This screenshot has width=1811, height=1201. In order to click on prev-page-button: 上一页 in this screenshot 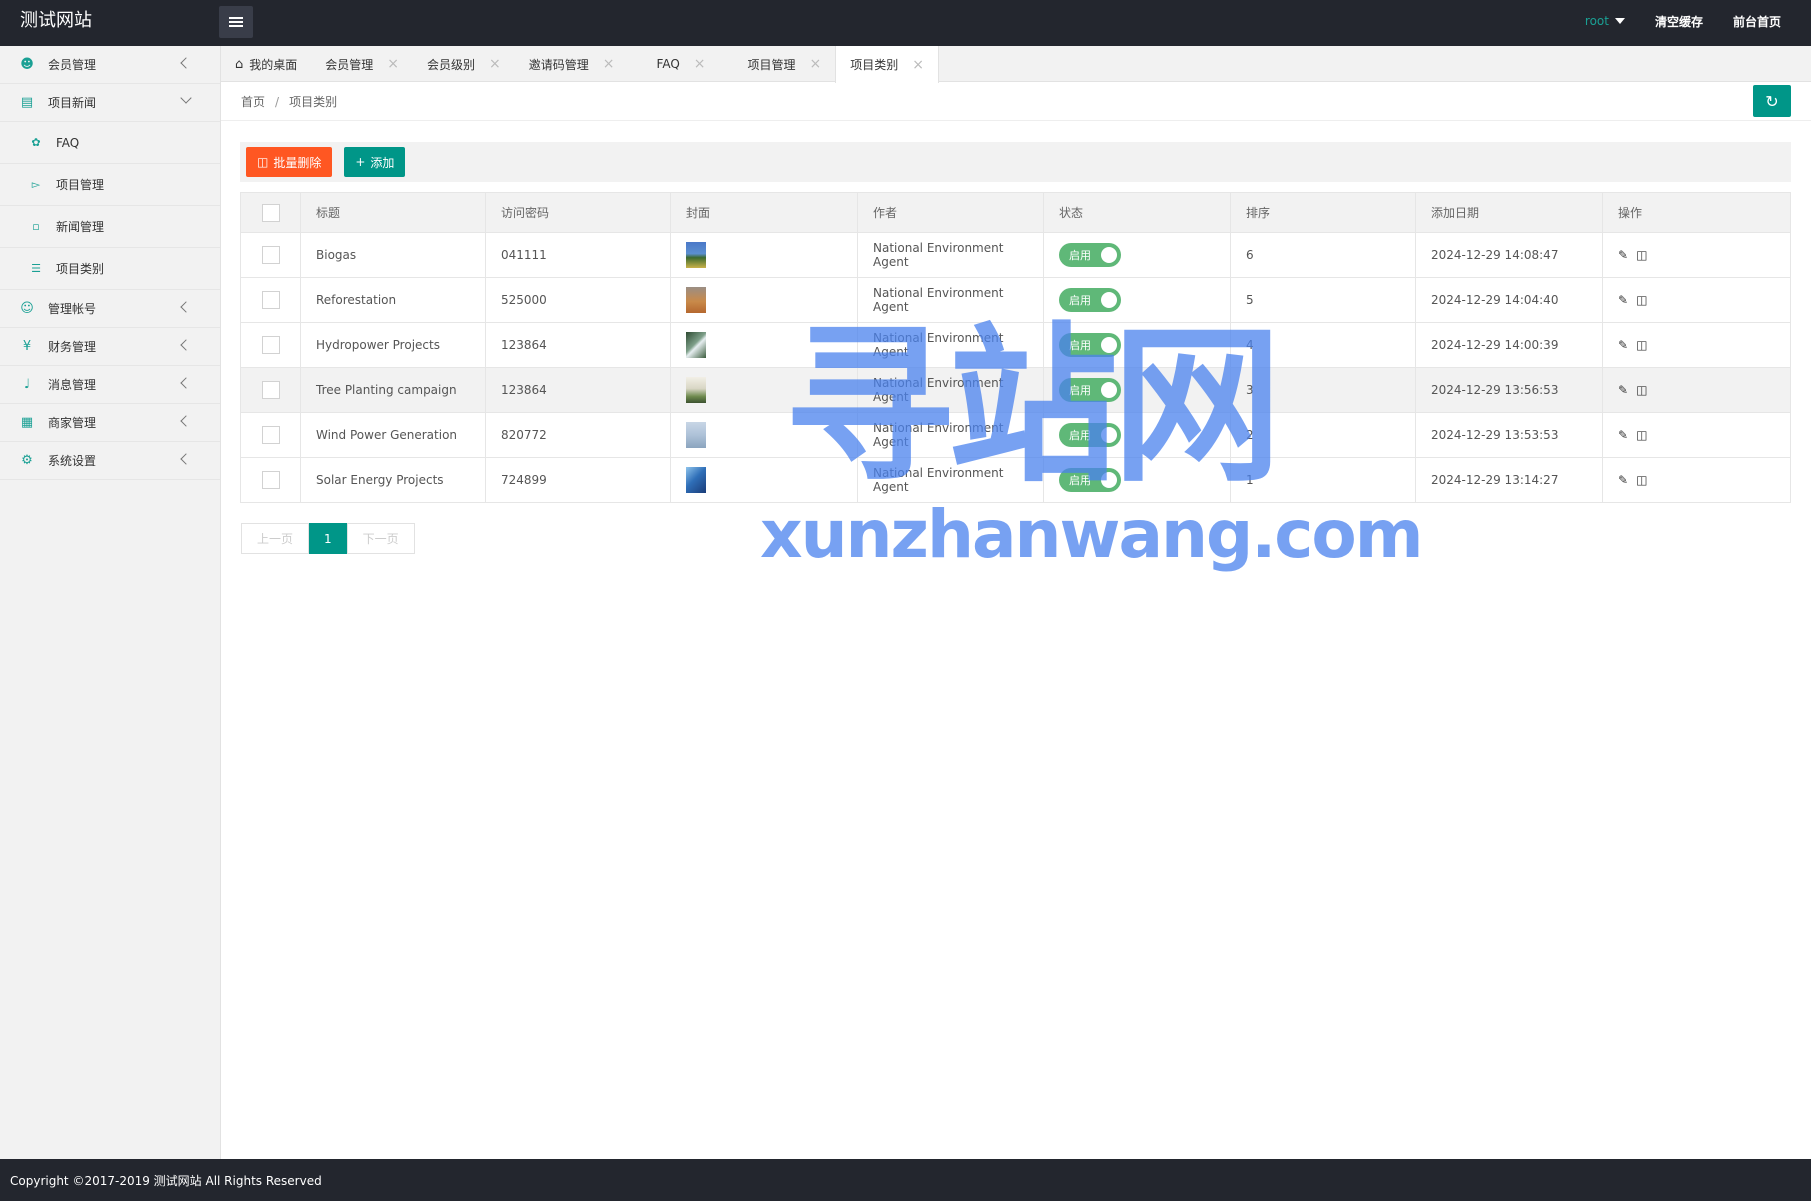, I will do `click(275, 538)`.